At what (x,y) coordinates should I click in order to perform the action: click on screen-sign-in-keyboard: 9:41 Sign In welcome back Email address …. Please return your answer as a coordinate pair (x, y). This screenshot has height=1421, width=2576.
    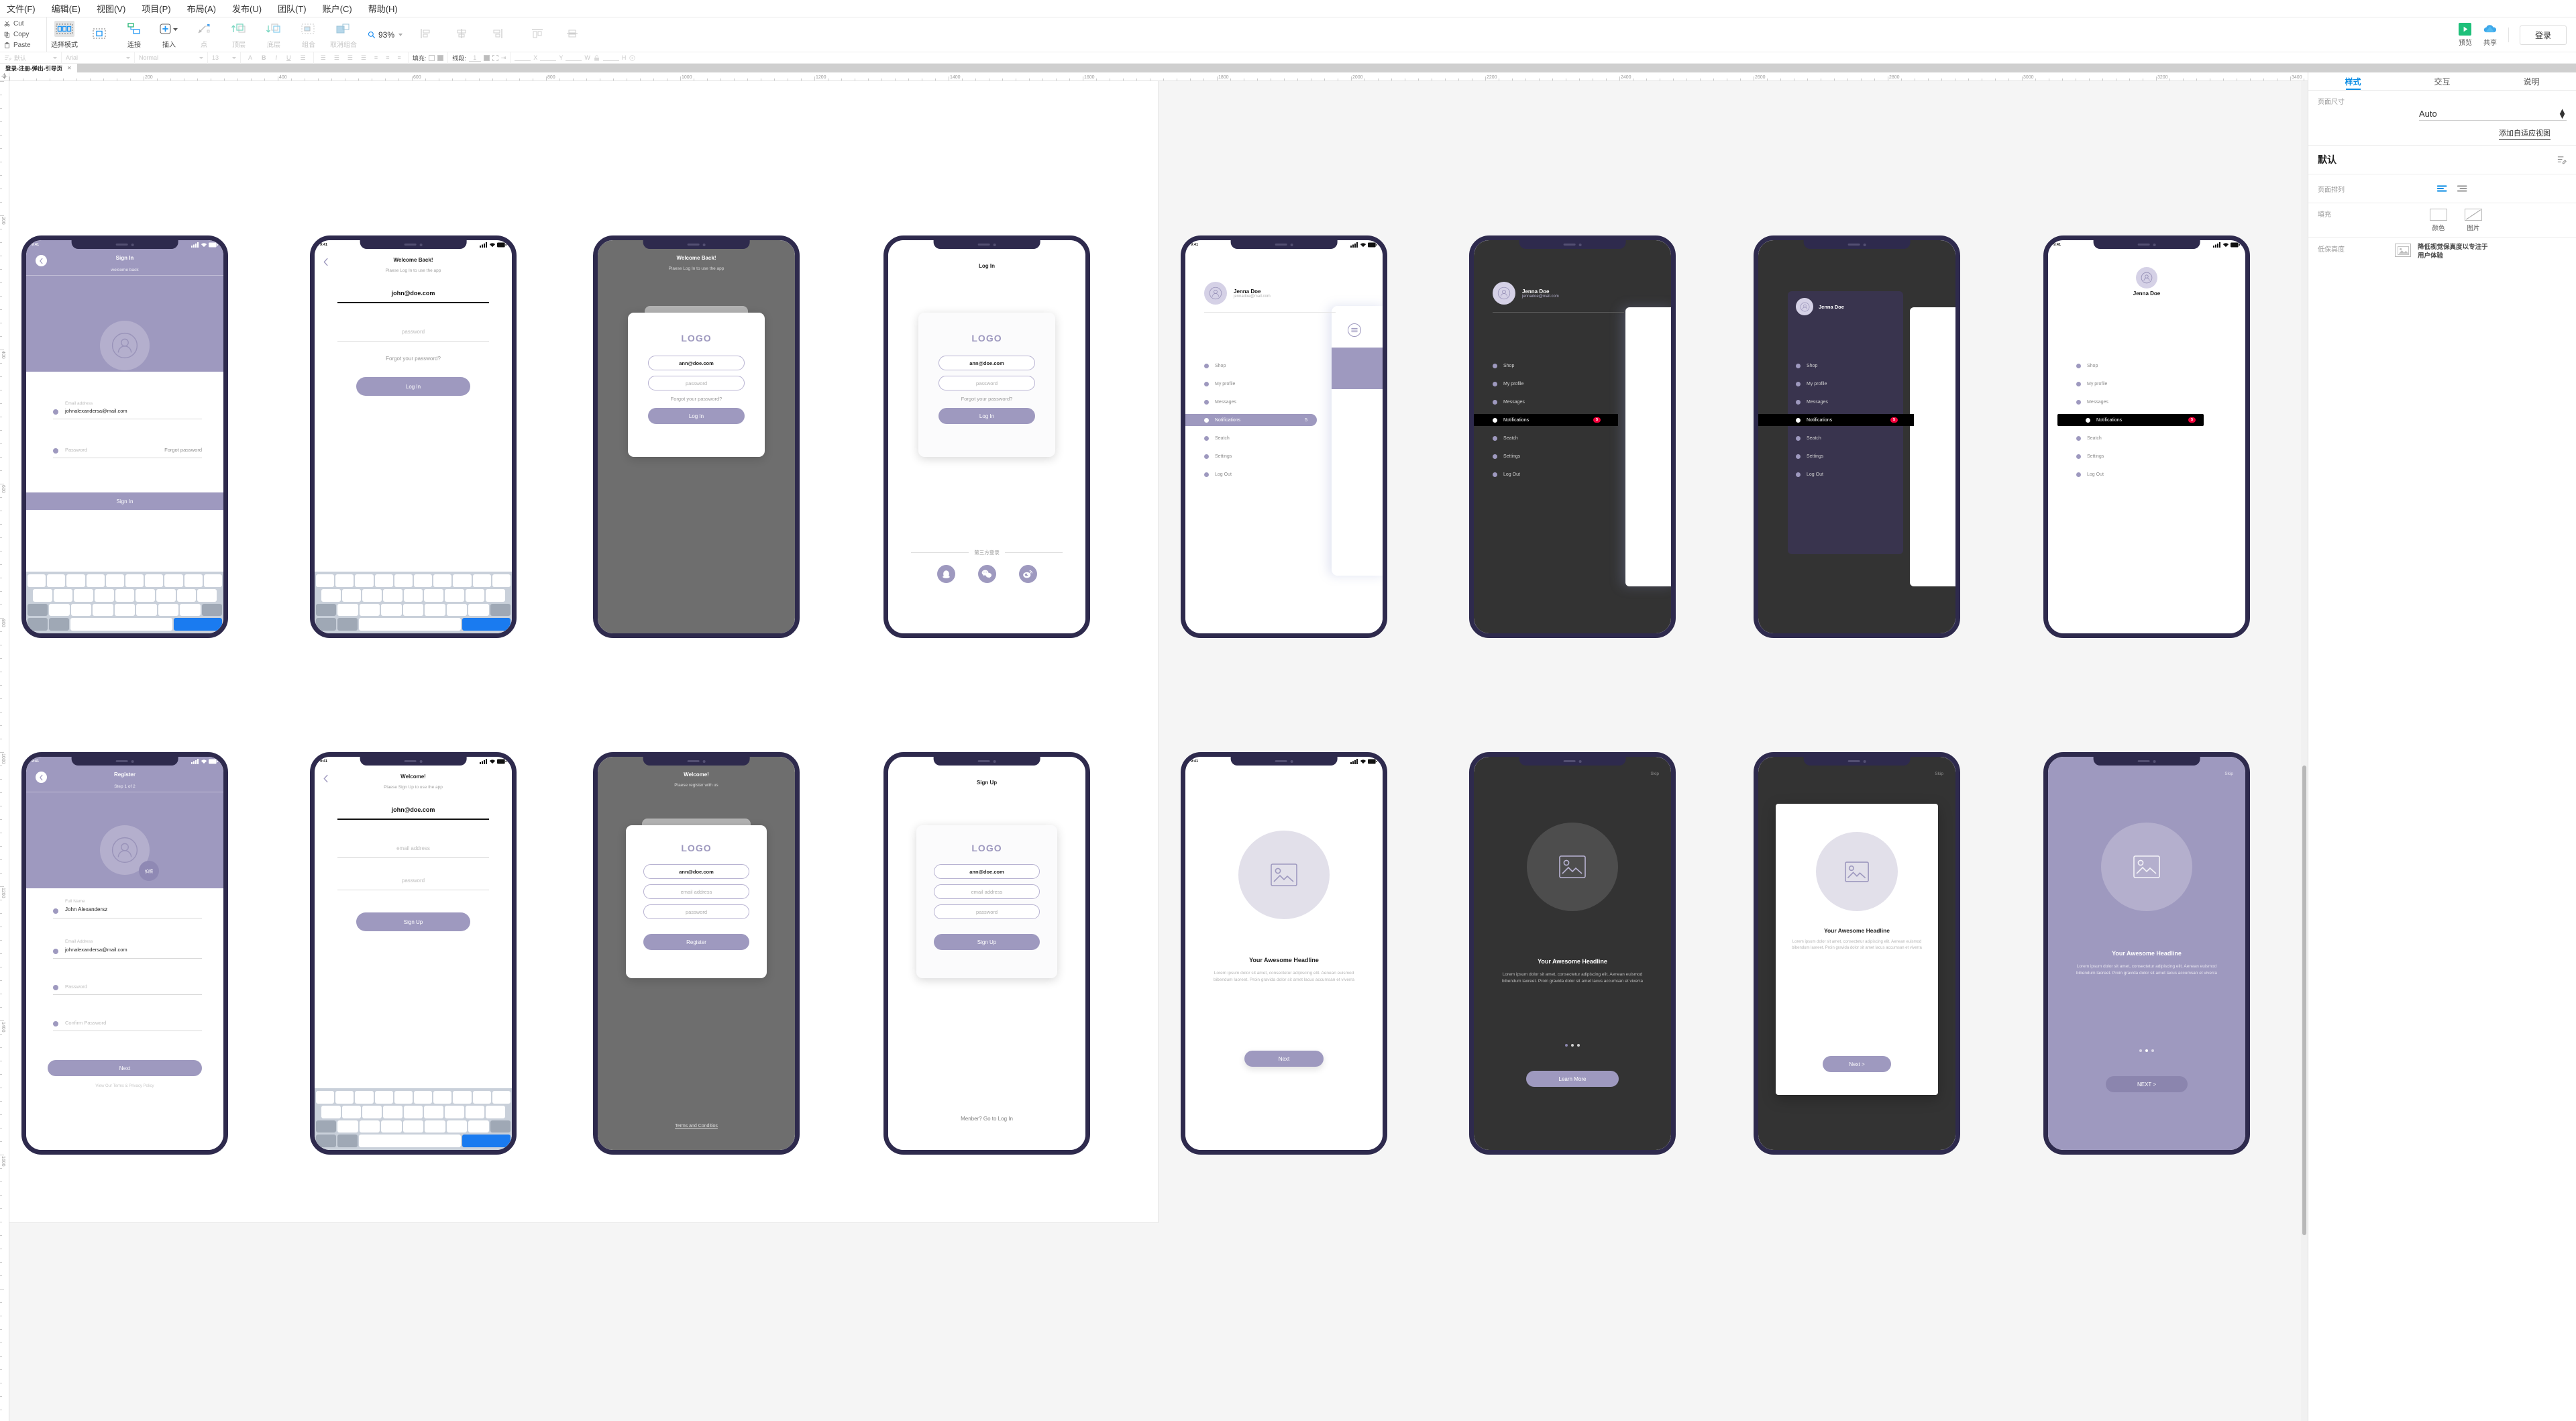
    Looking at the image, I should click on (124, 436).